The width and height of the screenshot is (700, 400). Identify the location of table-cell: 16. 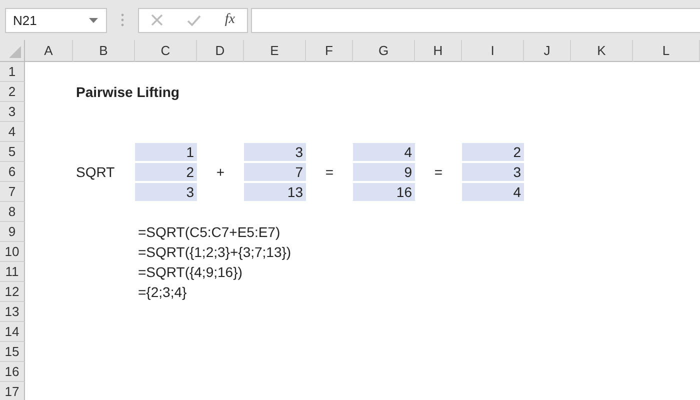
(404, 192).